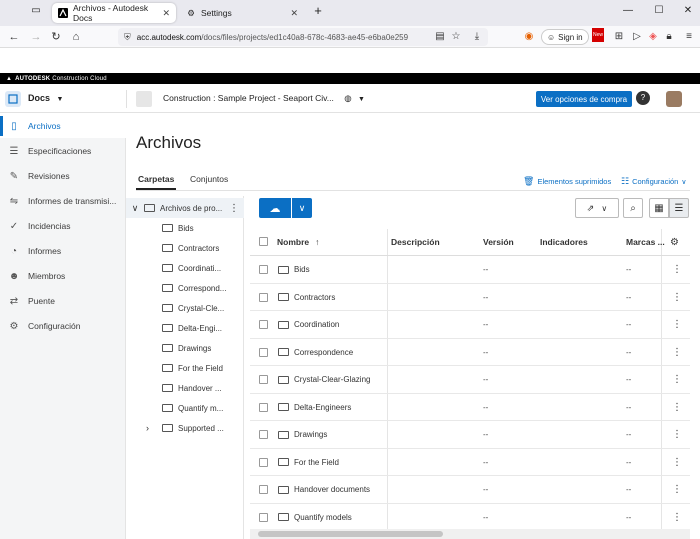  What do you see at coordinates (209, 179) in the screenshot?
I see `tab-conjuntos: Conjuntos` at bounding box center [209, 179].